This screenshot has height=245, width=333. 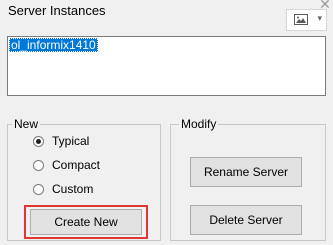 What do you see at coordinates (53, 45) in the screenshot?
I see `list-item: ol_informix1410` at bounding box center [53, 45].